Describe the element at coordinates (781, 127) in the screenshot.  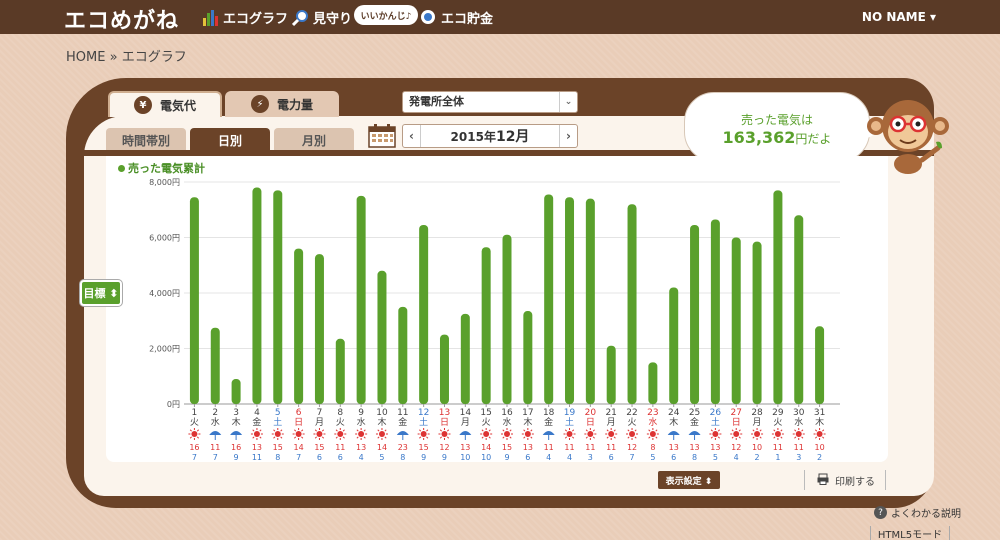
I see `summary-bubble: 売った電気は 163,362円だよ` at that location.